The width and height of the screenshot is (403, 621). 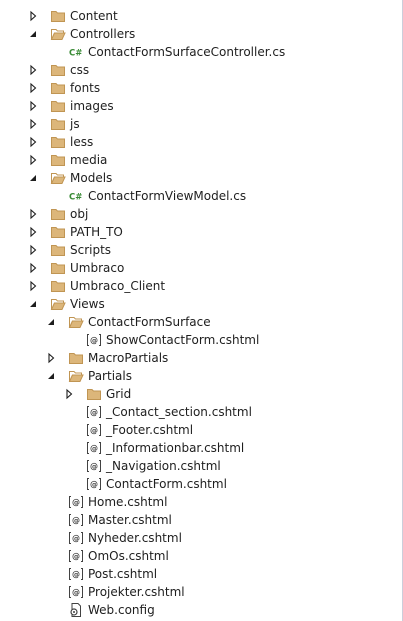 I want to click on tree-item-home-cshtml: @ Home.cshtml, so click(x=201, y=502).